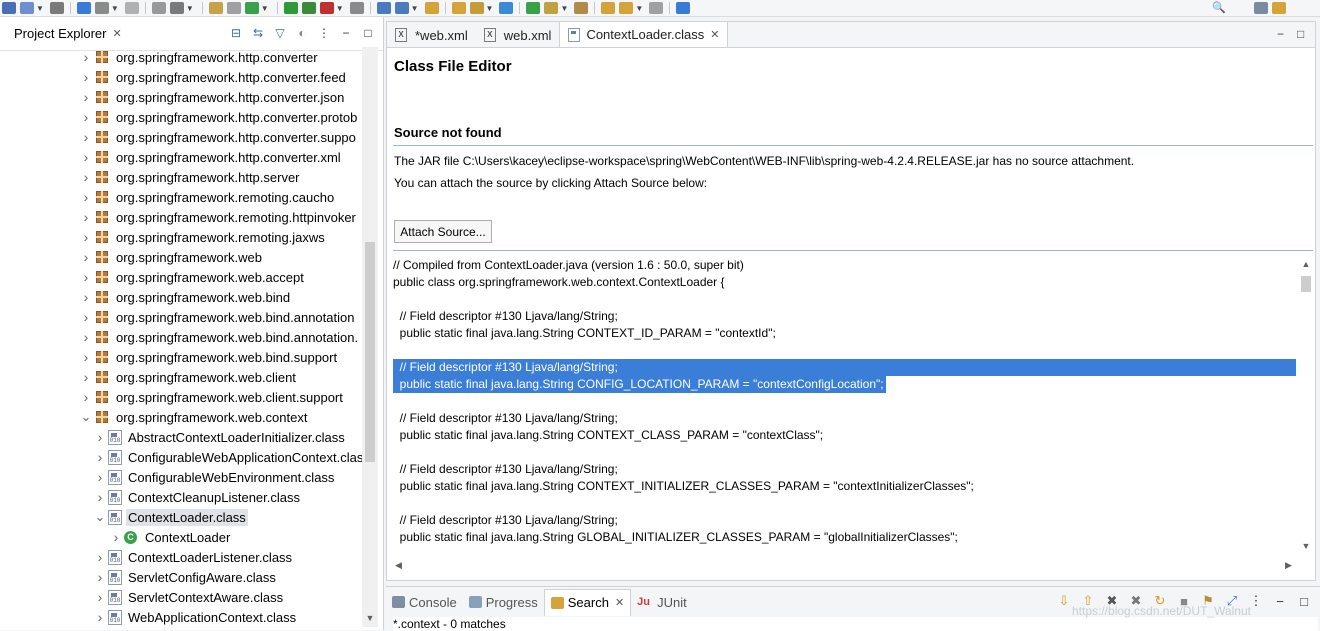 This screenshot has height=631, width=1320. What do you see at coordinates (181, 97) in the screenshot?
I see `tree-item-package: › org.springframework.http.converter.json` at bounding box center [181, 97].